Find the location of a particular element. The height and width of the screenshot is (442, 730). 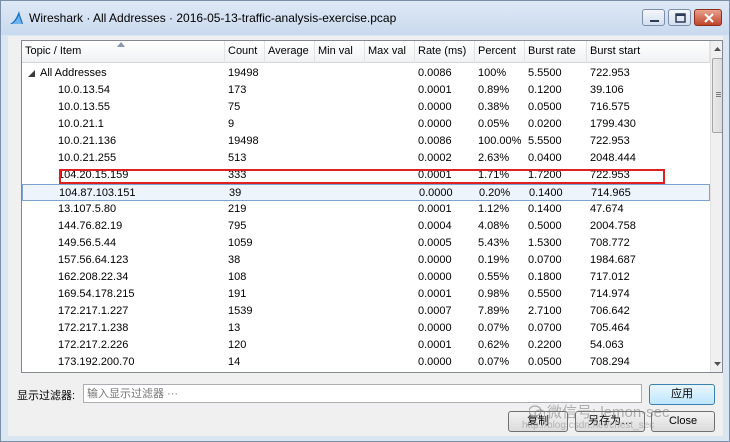

row-topic: 172.217.1.238 is located at coordinates (93, 328).